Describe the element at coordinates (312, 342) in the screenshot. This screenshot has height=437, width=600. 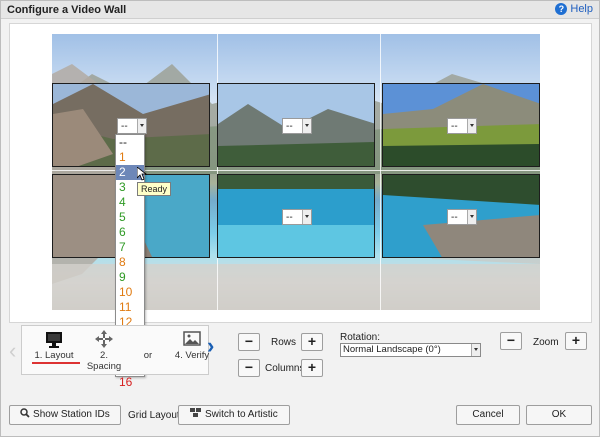
I see `rows-plus-button: +` at that location.